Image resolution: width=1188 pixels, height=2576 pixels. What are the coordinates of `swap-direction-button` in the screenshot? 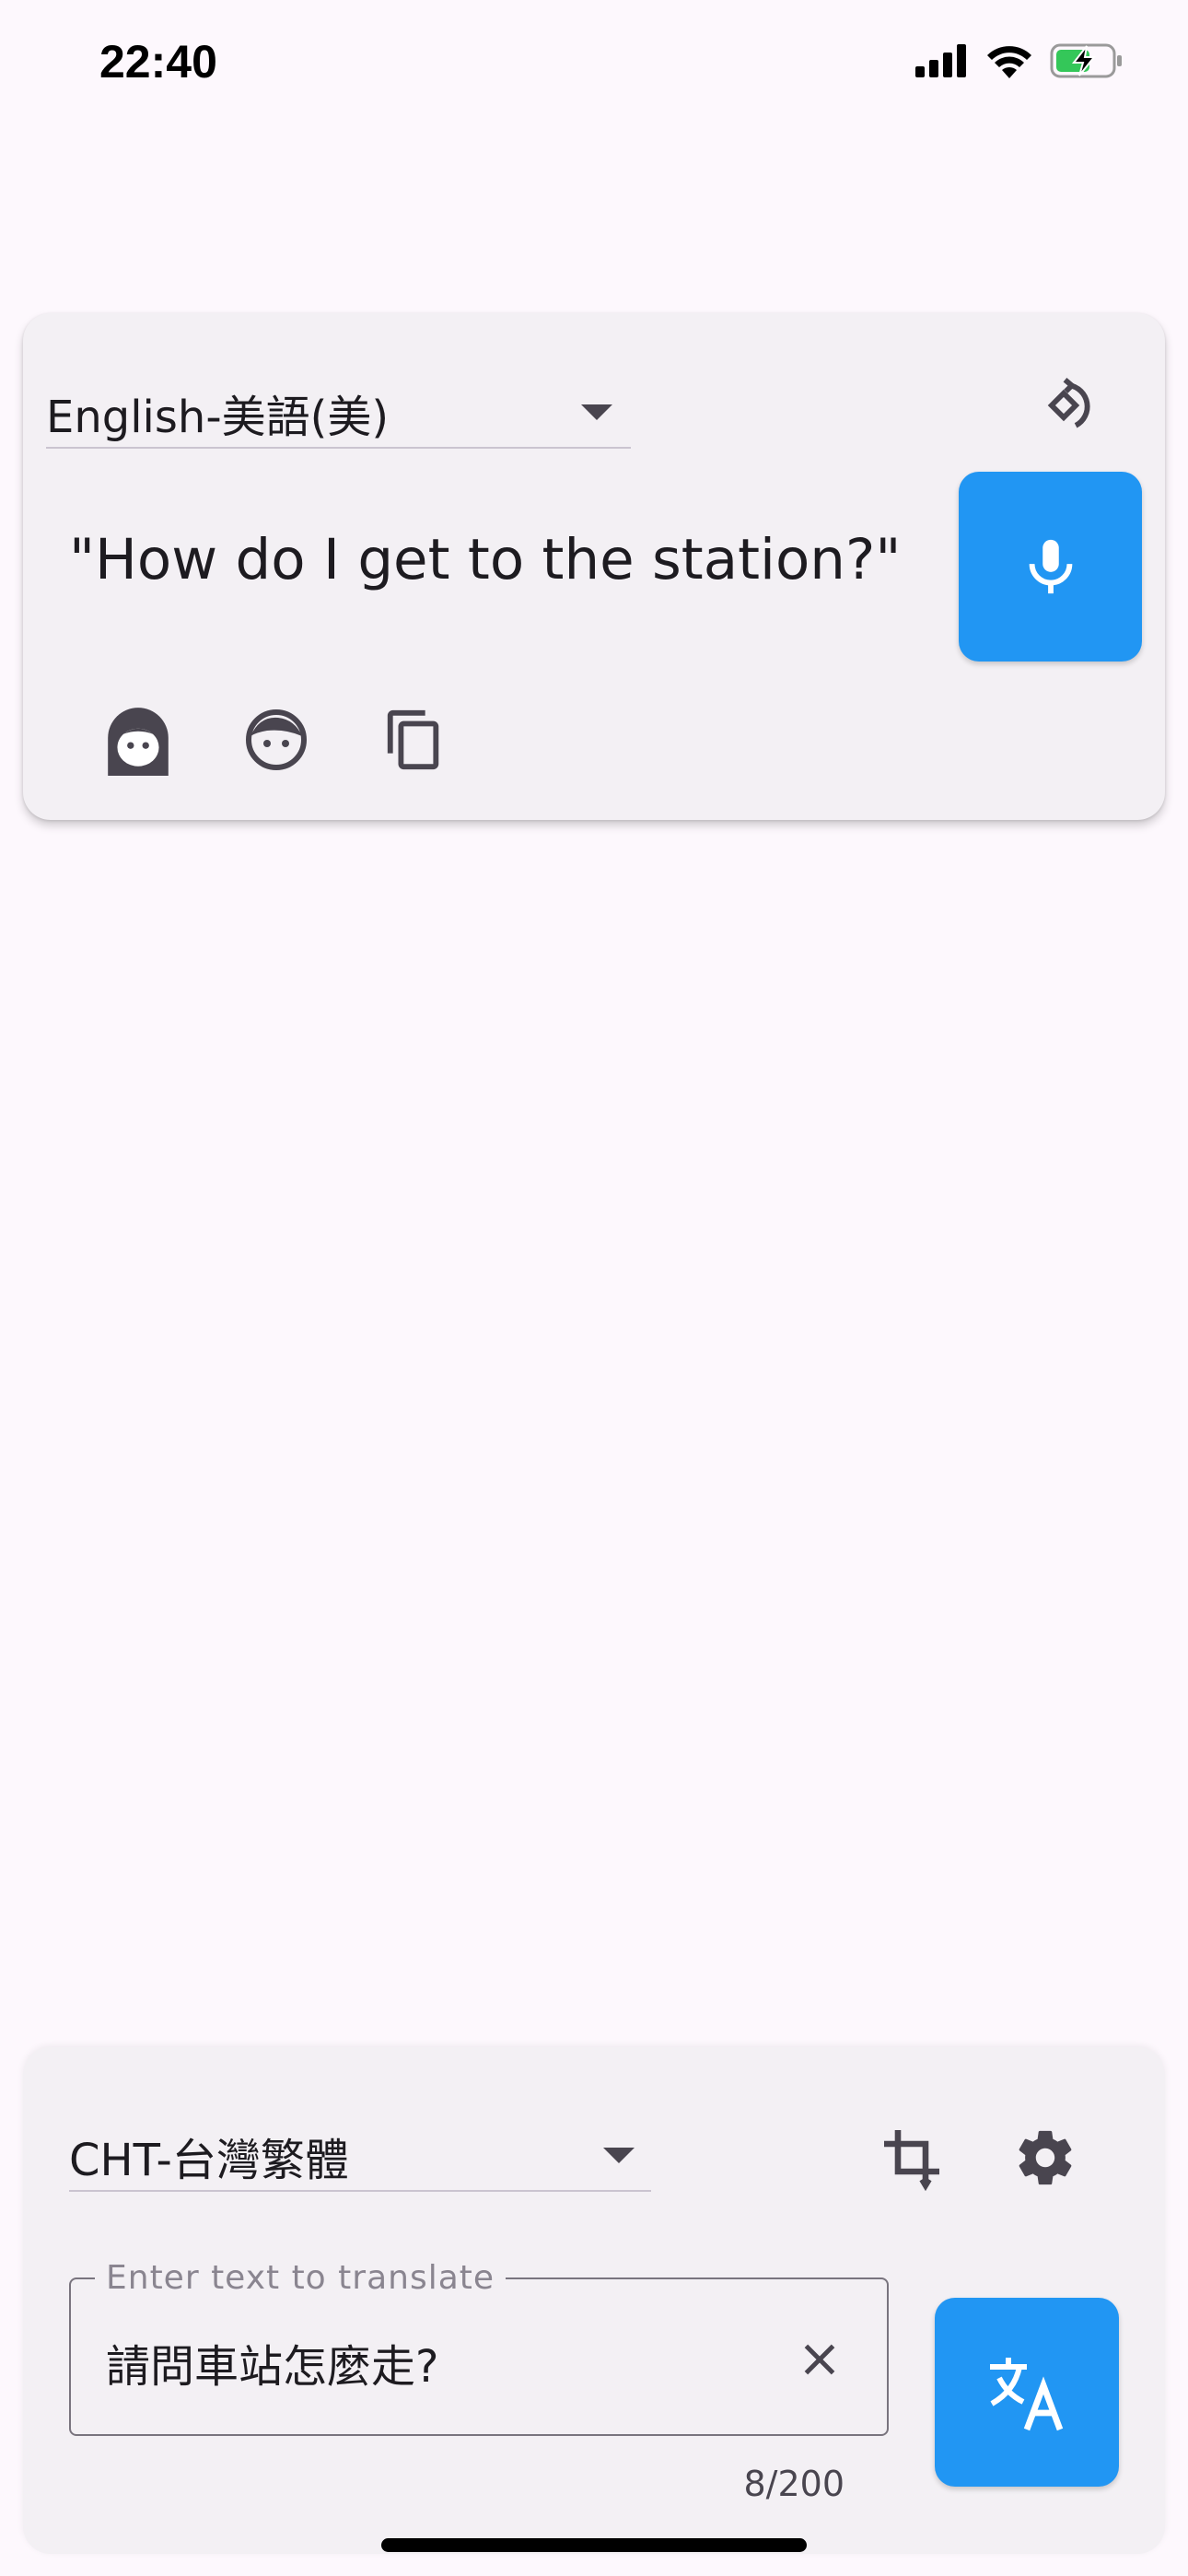 It's located at (1064, 405).